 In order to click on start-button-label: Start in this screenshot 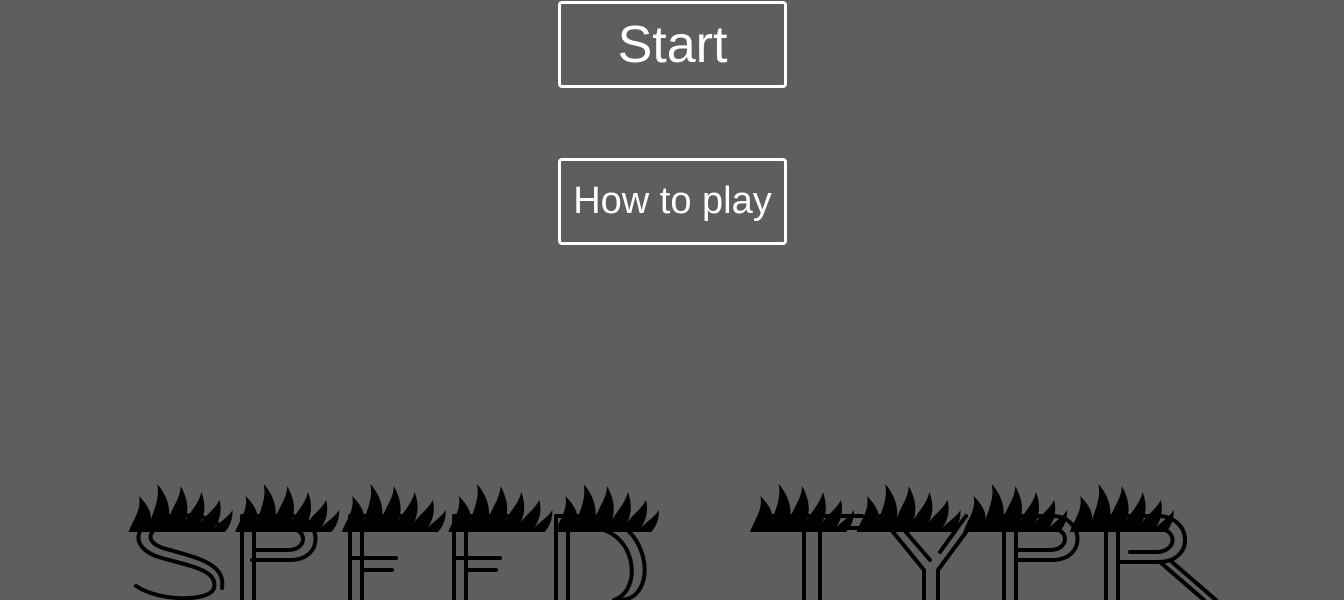, I will do `click(672, 44)`.